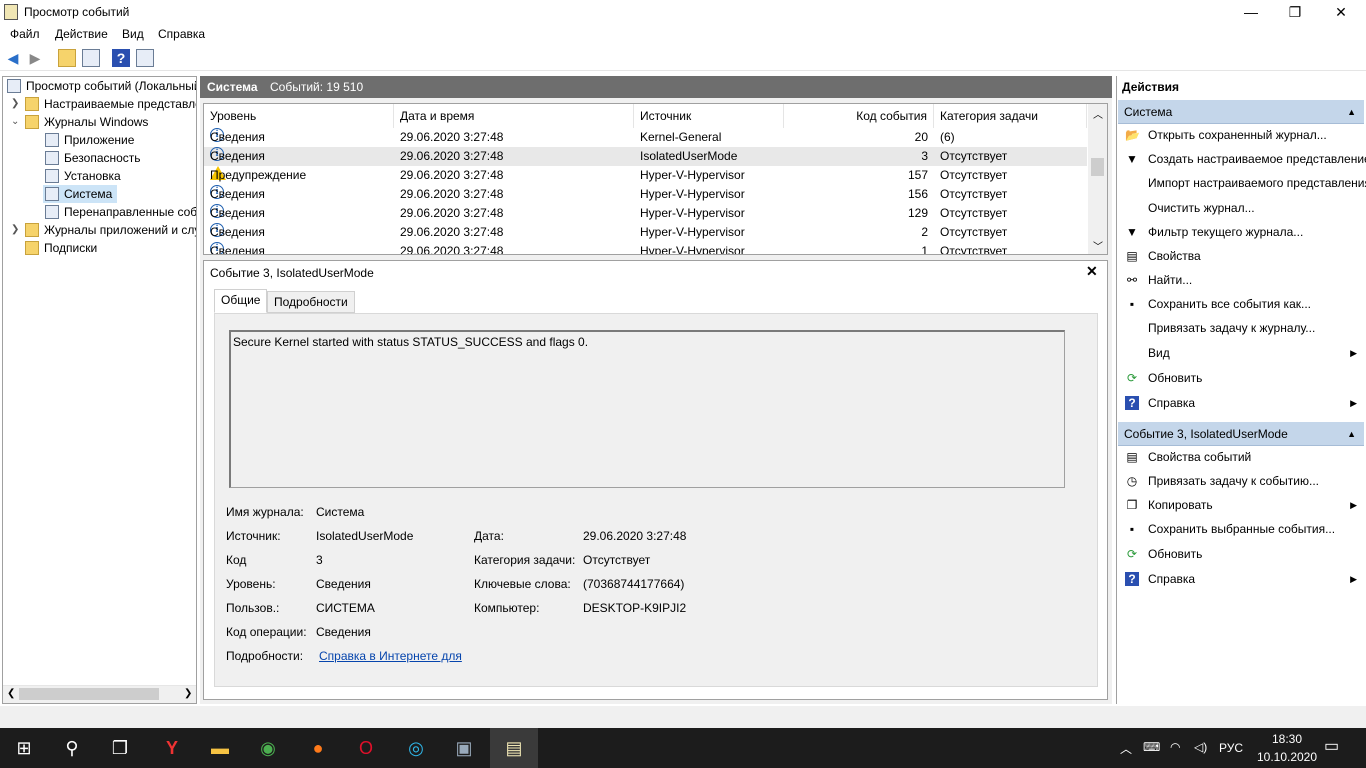  Describe the element at coordinates (91, 58) in the screenshot. I see `show-hide-tree-icon` at that location.